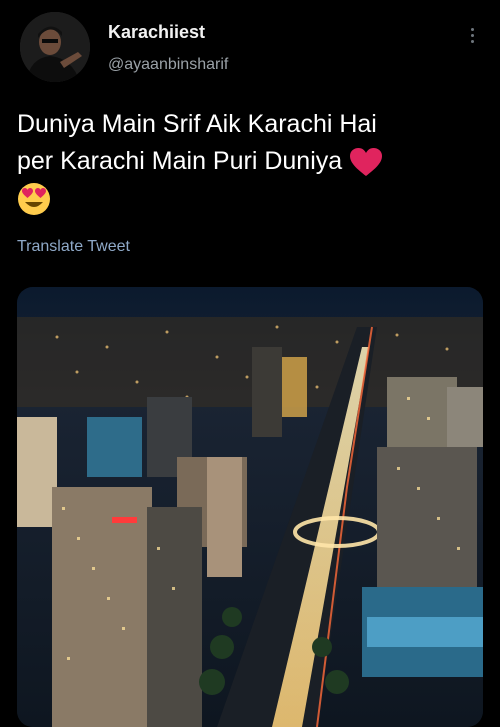 The height and width of the screenshot is (727, 500). Describe the element at coordinates (156, 32) in the screenshot. I see `display-name: Karachiiest` at that location.